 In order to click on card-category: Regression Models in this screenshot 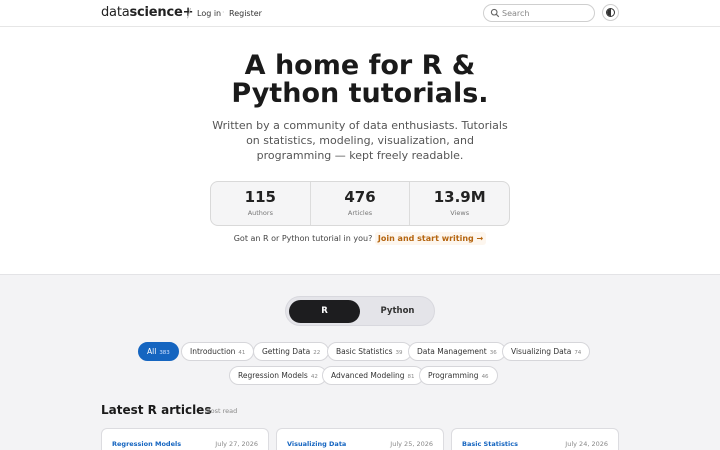, I will do `click(146, 444)`.